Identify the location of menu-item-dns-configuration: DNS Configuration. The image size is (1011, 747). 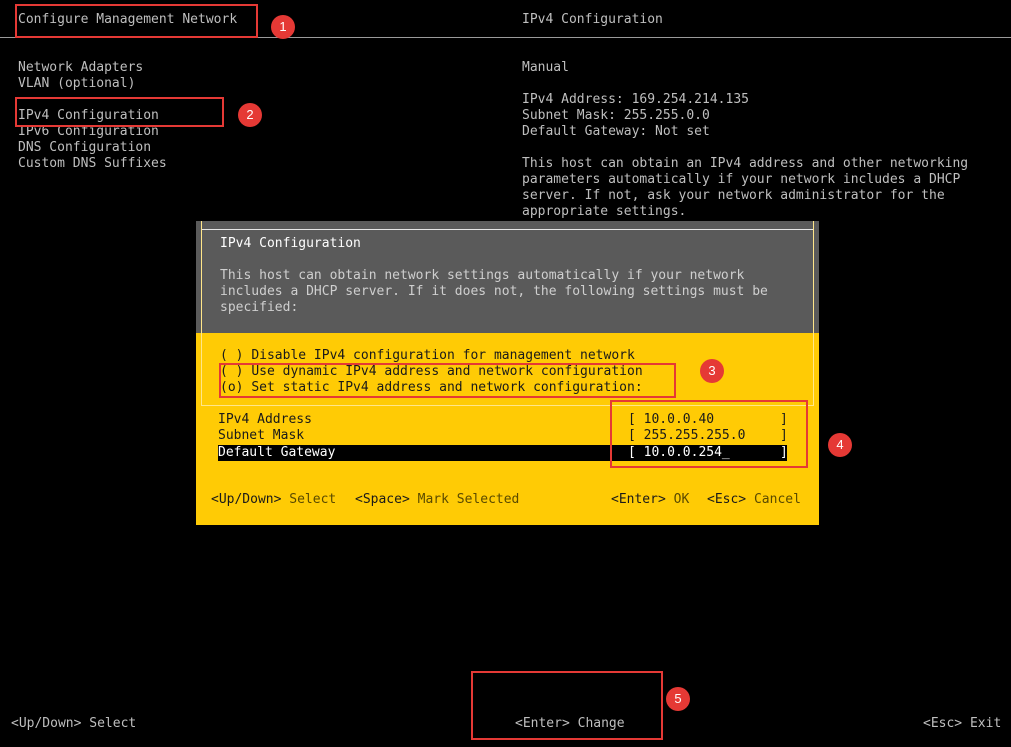
(84, 148).